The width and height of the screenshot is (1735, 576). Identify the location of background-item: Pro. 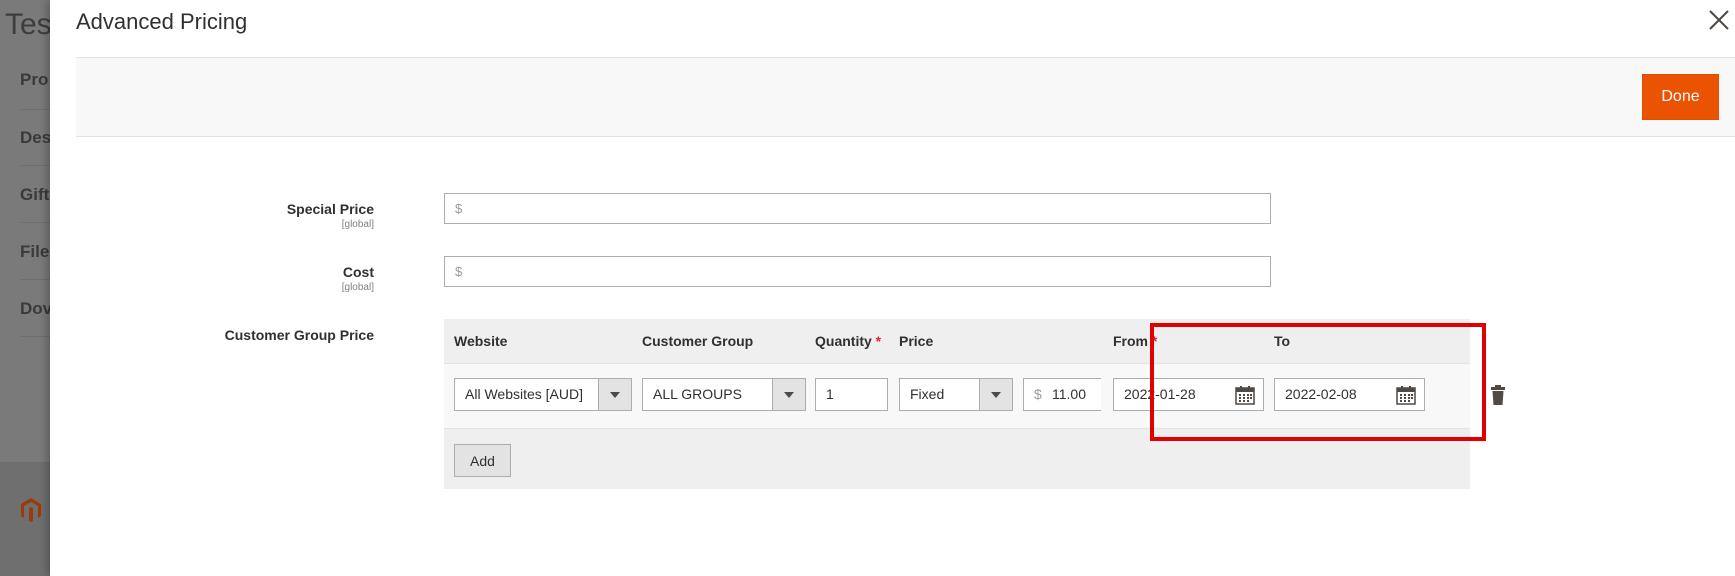
(34, 79).